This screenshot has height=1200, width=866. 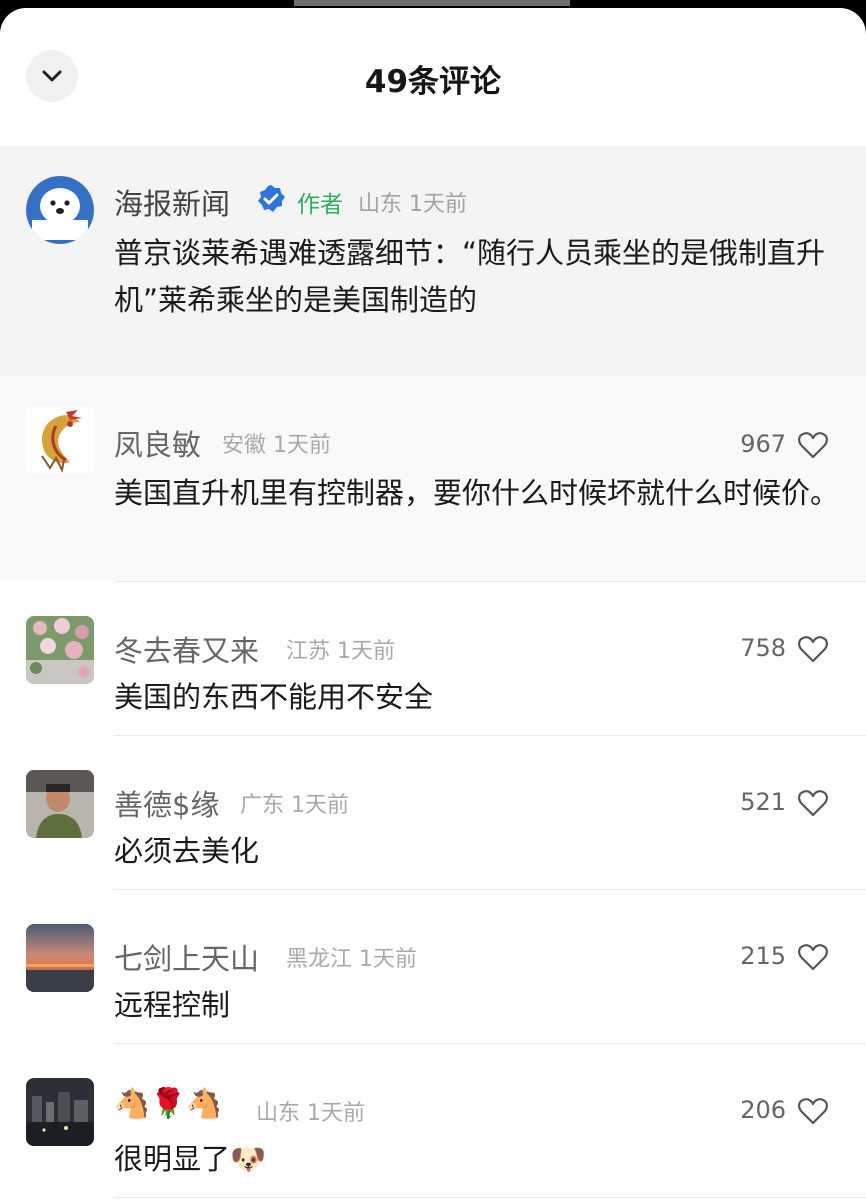 I want to click on comments-count-title: 49条评论, so click(x=433, y=82).